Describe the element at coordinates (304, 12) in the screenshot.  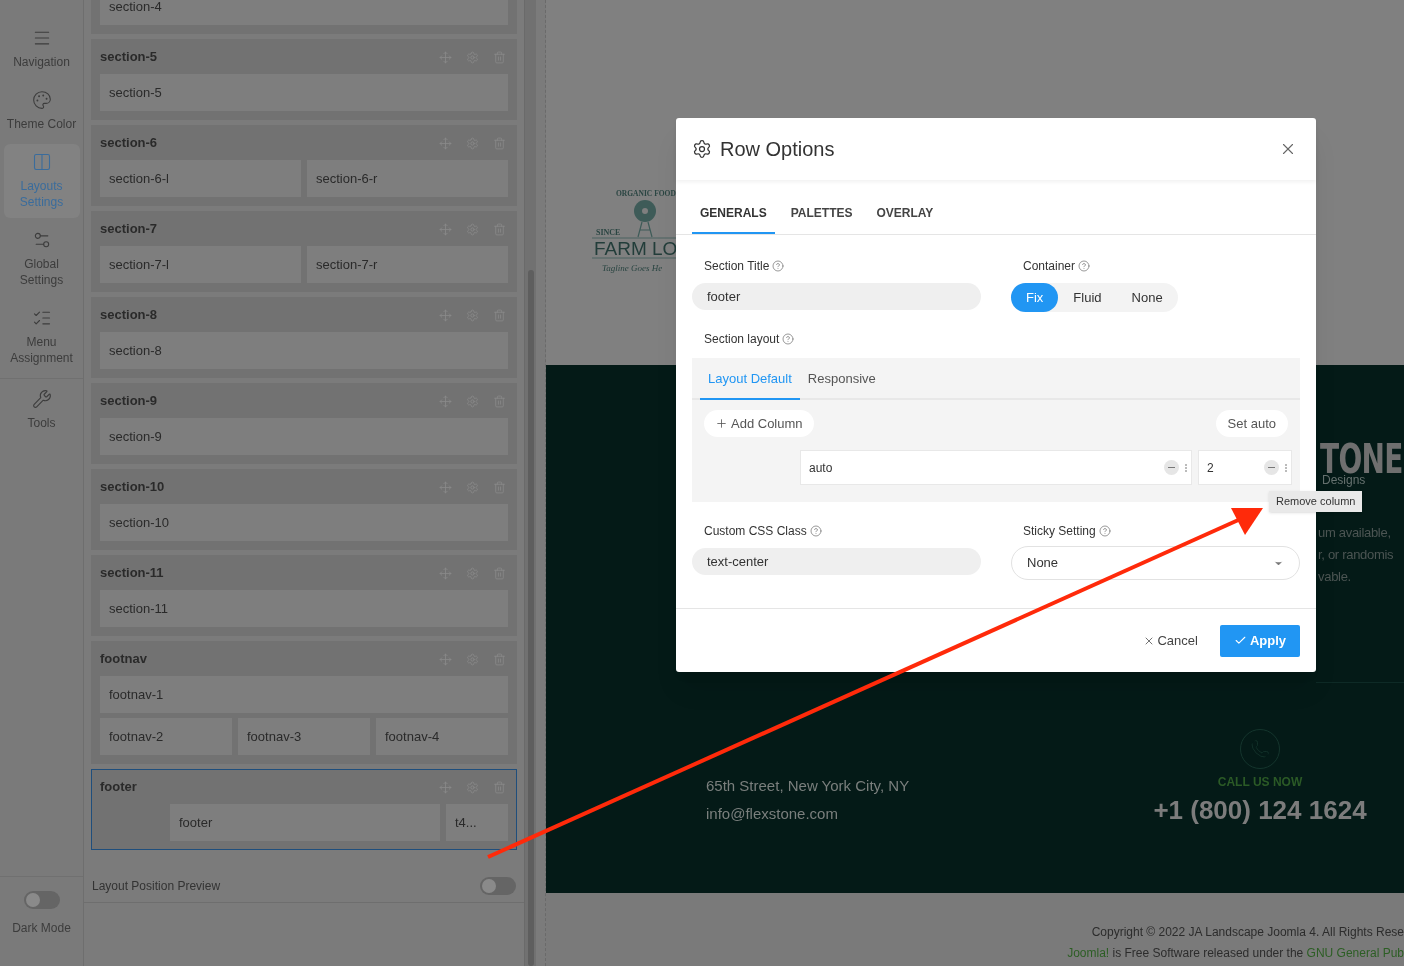
I see `column-block: section-4` at that location.